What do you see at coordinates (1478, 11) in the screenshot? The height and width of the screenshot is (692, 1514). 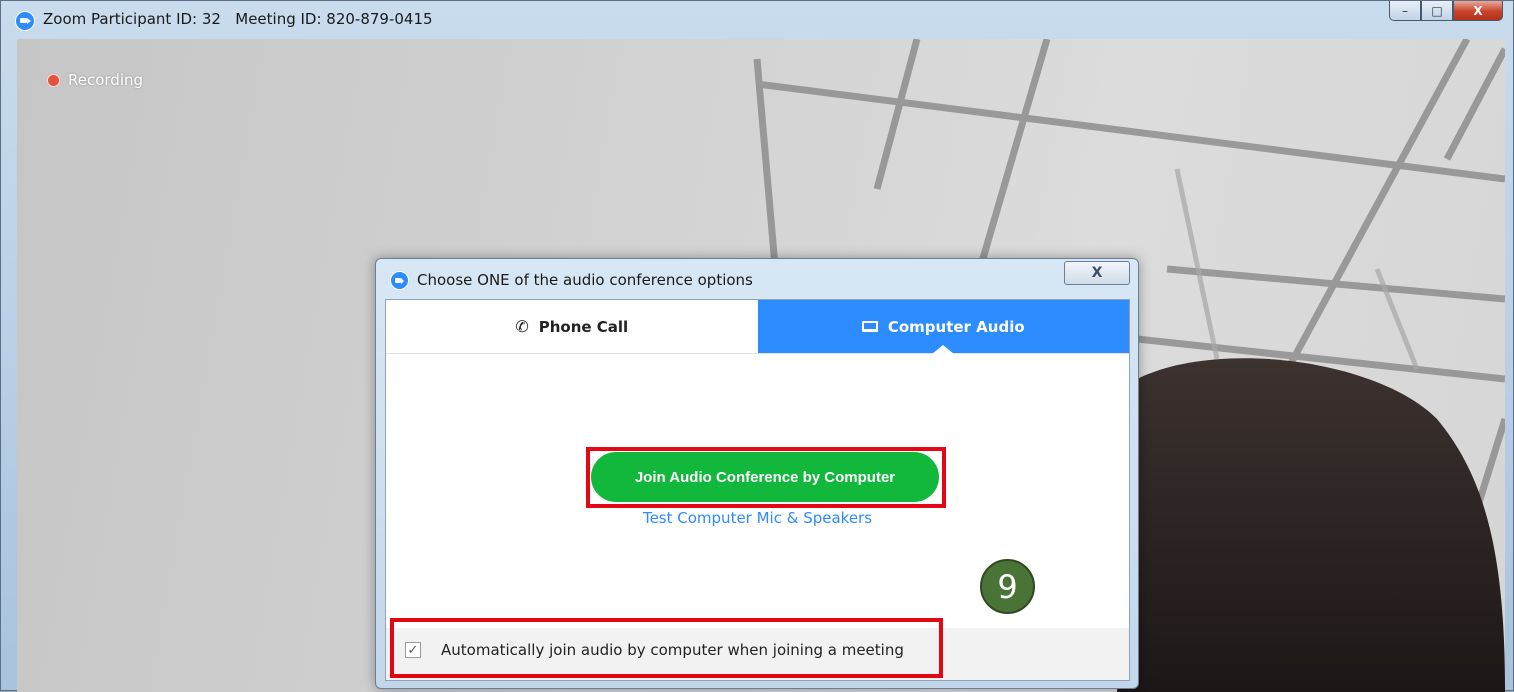 I see `close-button: X` at bounding box center [1478, 11].